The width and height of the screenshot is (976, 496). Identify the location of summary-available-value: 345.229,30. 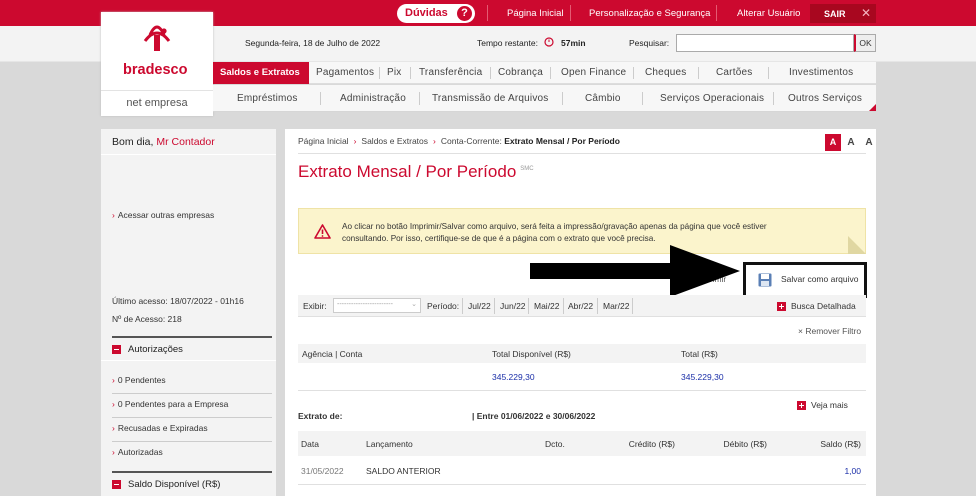
(513, 377).